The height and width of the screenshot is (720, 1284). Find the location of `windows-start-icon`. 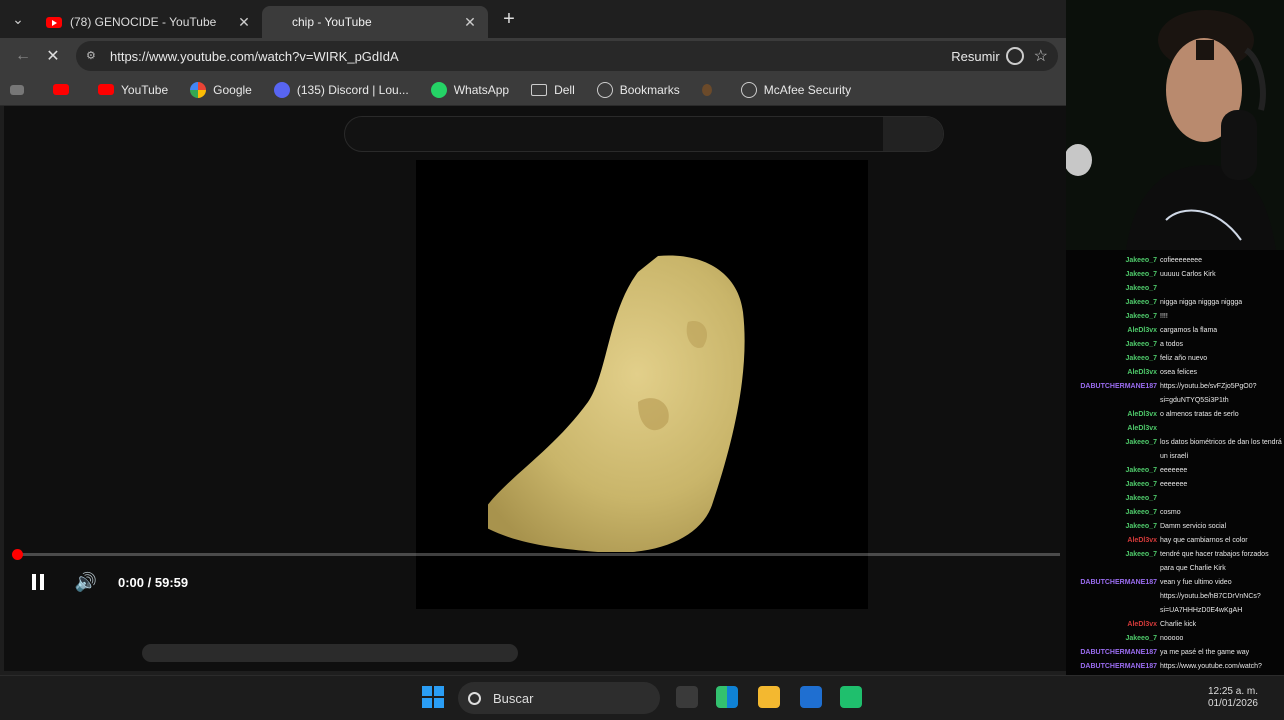

windows-start-icon is located at coordinates (433, 697).